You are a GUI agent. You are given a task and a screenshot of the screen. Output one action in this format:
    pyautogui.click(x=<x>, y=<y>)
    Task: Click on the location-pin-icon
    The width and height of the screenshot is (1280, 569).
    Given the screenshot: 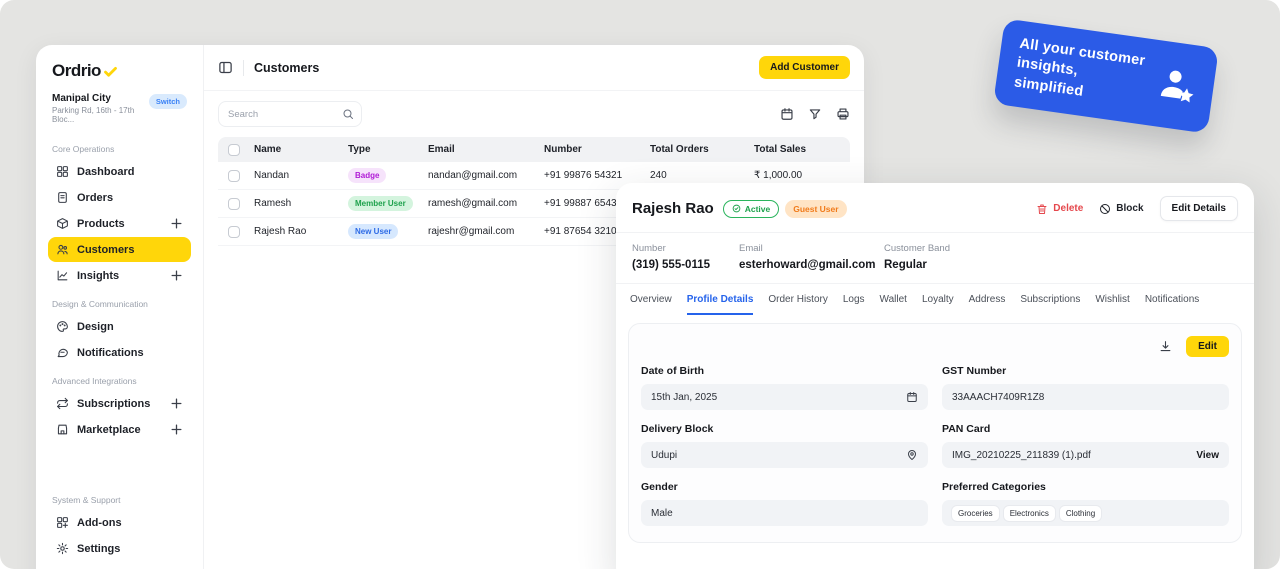 What is the action you would take?
    pyautogui.click(x=912, y=455)
    